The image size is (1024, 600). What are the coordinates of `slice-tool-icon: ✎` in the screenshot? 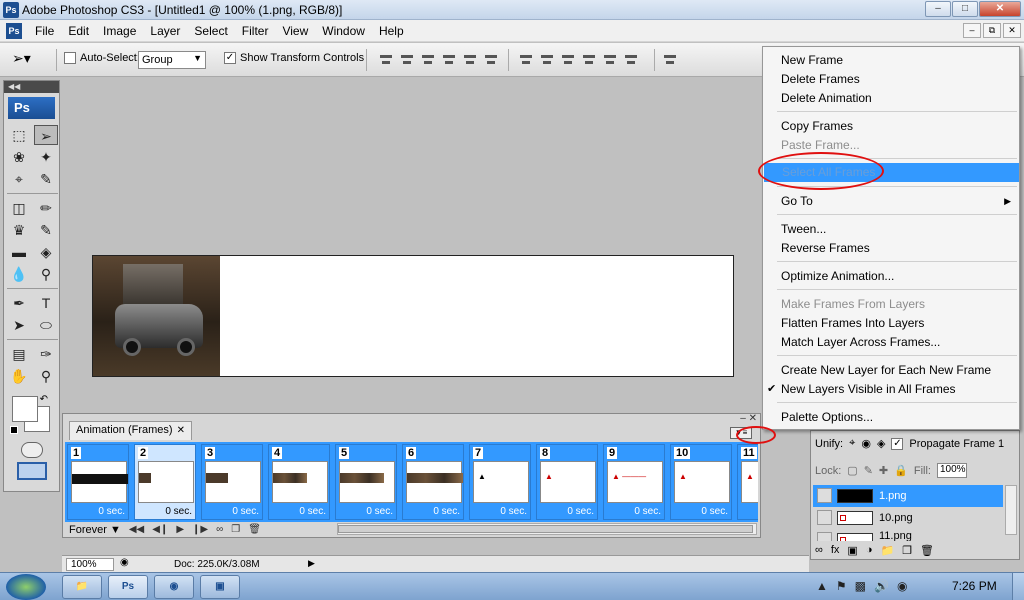 It's located at (46, 179).